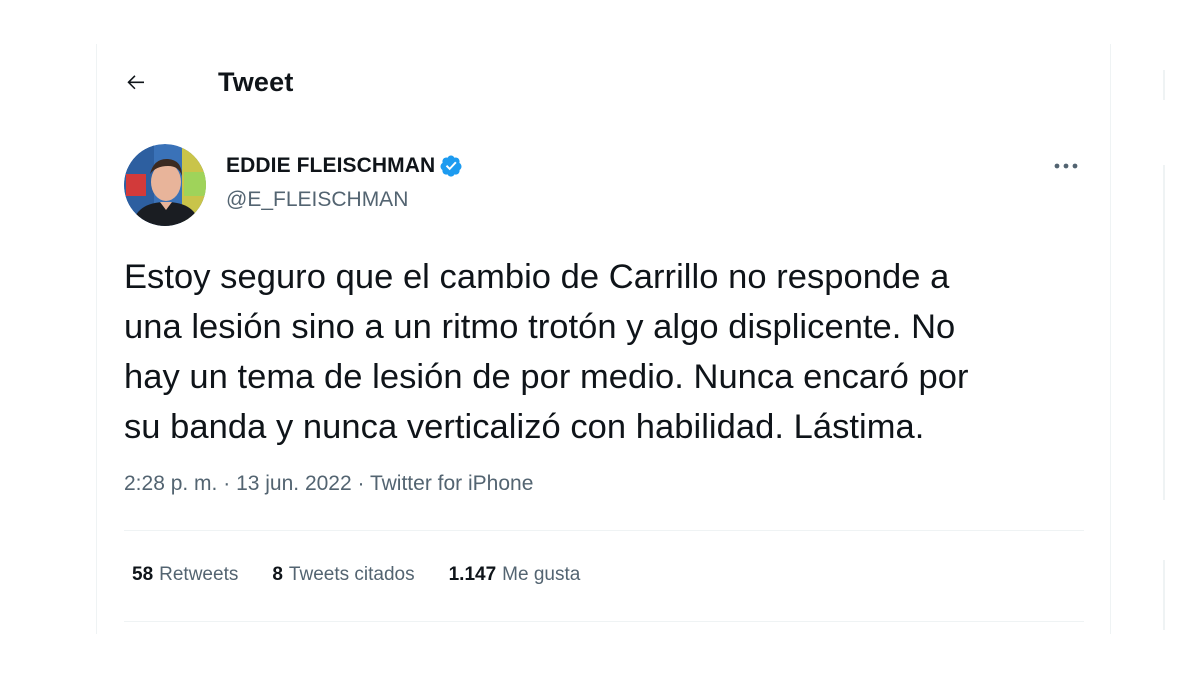  What do you see at coordinates (199, 574) in the screenshot?
I see `retweets-label: Retweets` at bounding box center [199, 574].